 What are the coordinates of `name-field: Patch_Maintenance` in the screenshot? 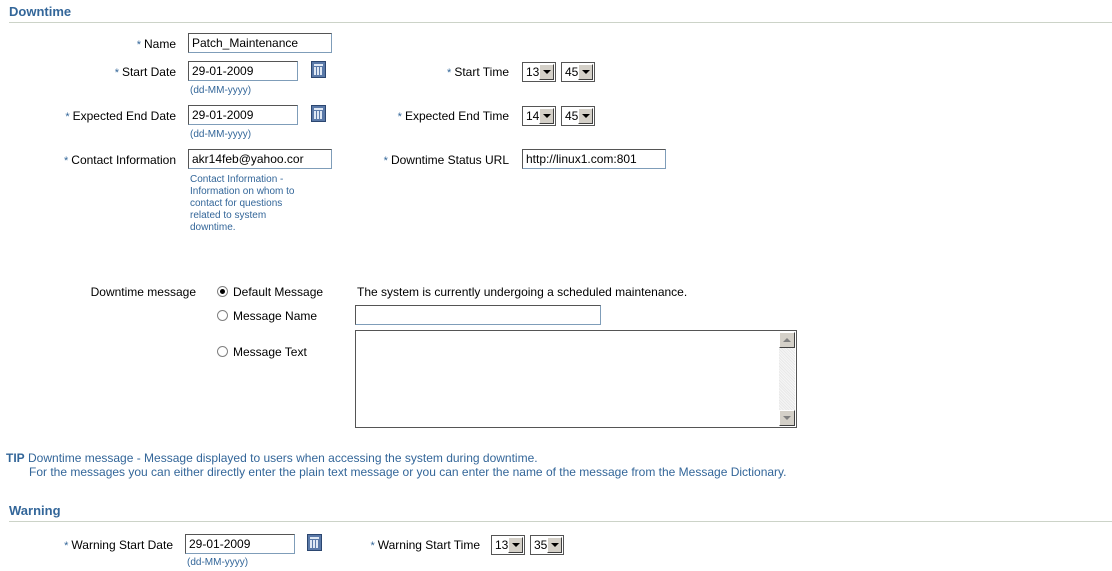 It's located at (260, 43).